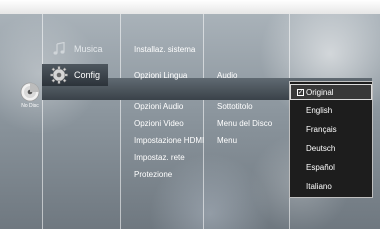 The width and height of the screenshot is (380, 247). I want to click on dropdown-option: English, so click(331, 110).